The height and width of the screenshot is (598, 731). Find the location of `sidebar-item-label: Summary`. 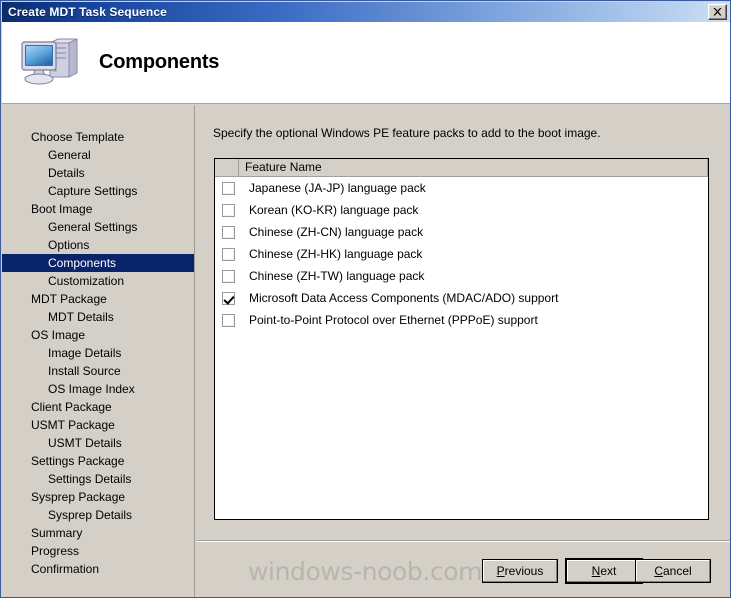

sidebar-item-label: Summary is located at coordinates (57, 533).